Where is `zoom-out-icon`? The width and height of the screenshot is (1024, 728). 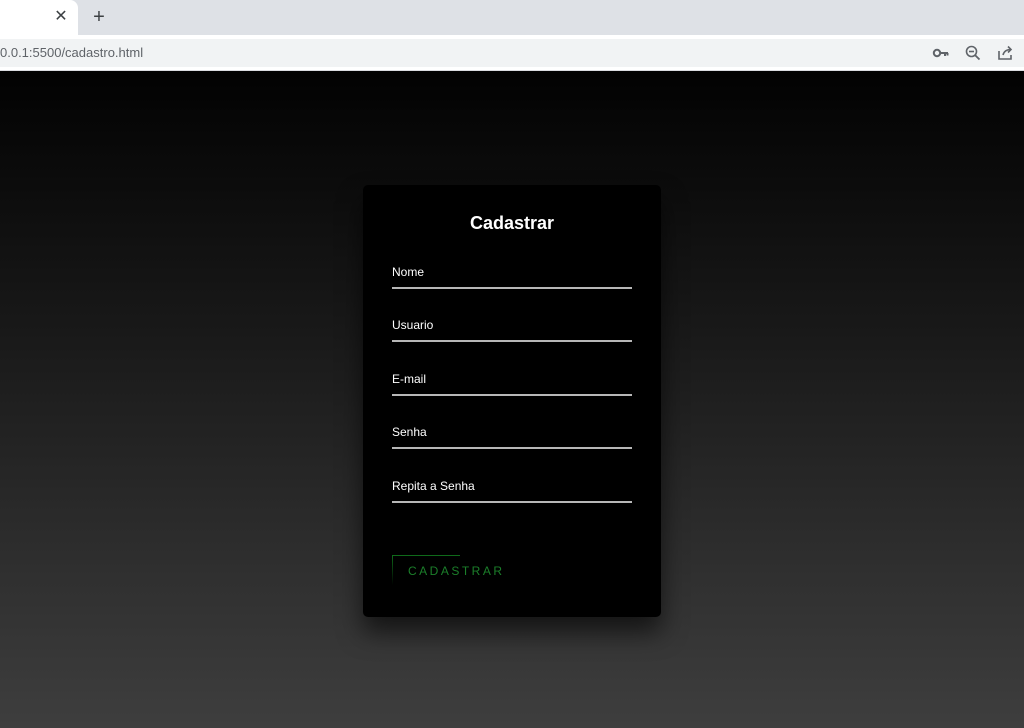
zoom-out-icon is located at coordinates (973, 53).